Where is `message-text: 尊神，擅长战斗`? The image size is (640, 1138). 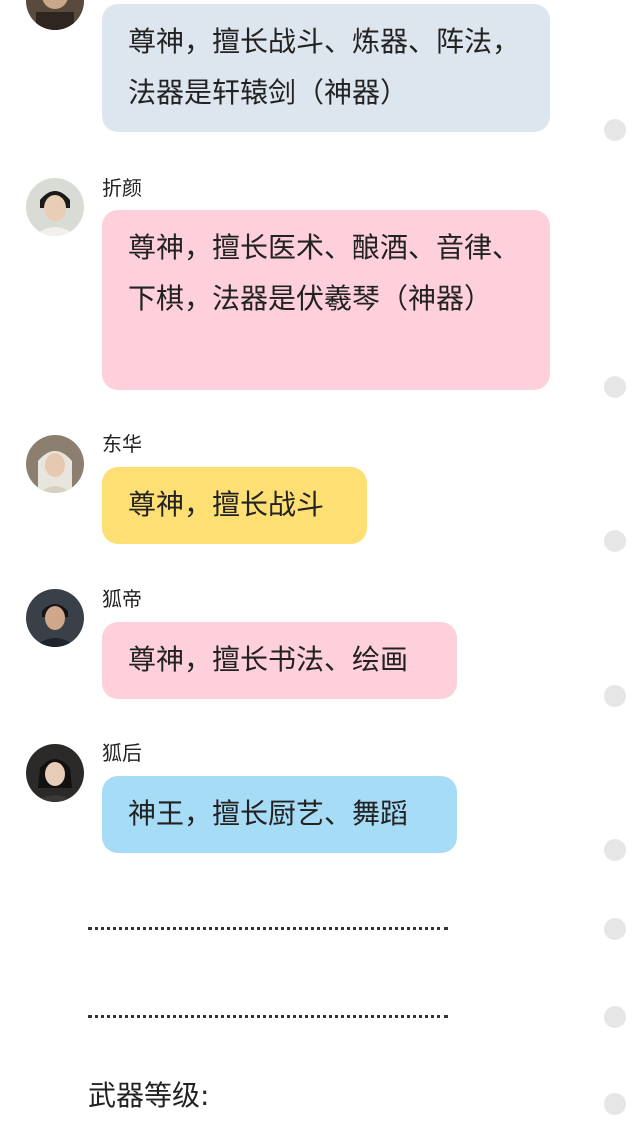
message-text: 尊神，擅长战斗 is located at coordinates (226, 504).